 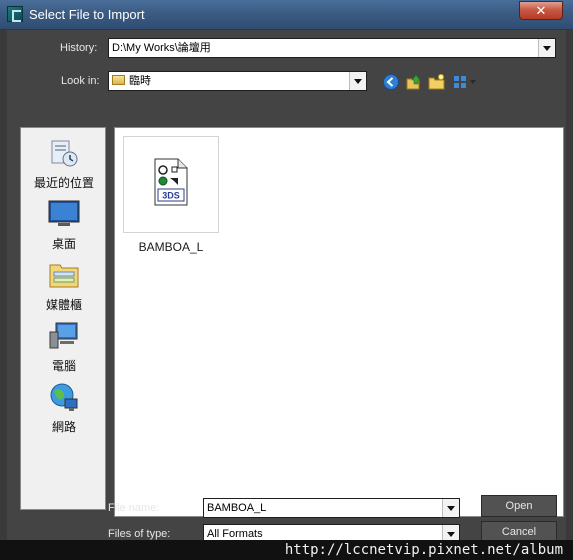 What do you see at coordinates (63, 427) in the screenshot?
I see `place-label: 網路` at bounding box center [63, 427].